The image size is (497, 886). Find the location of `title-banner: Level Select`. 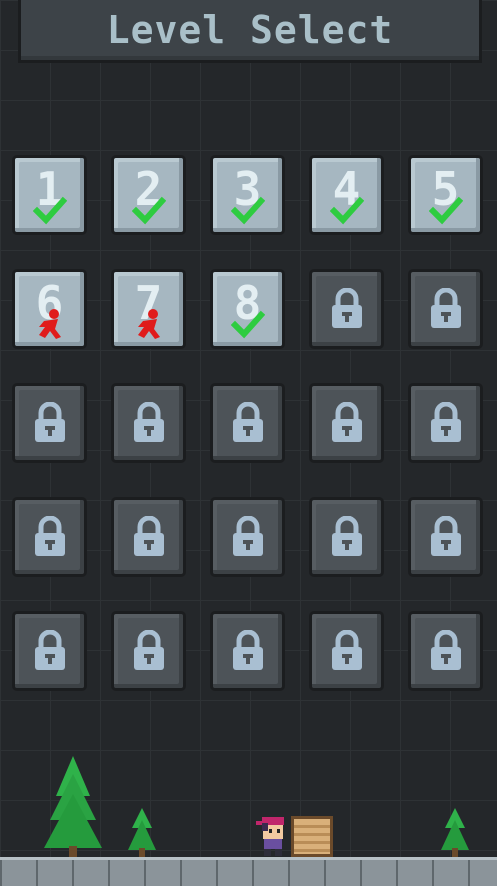

title-banner: Level Select is located at coordinates (250, 31).